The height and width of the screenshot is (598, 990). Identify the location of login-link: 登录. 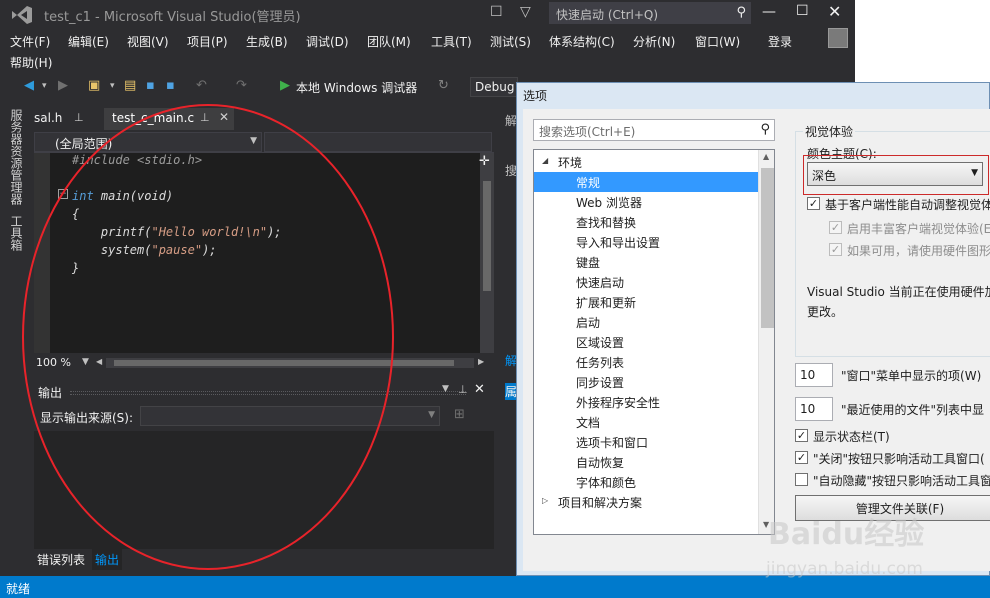
(780, 41).